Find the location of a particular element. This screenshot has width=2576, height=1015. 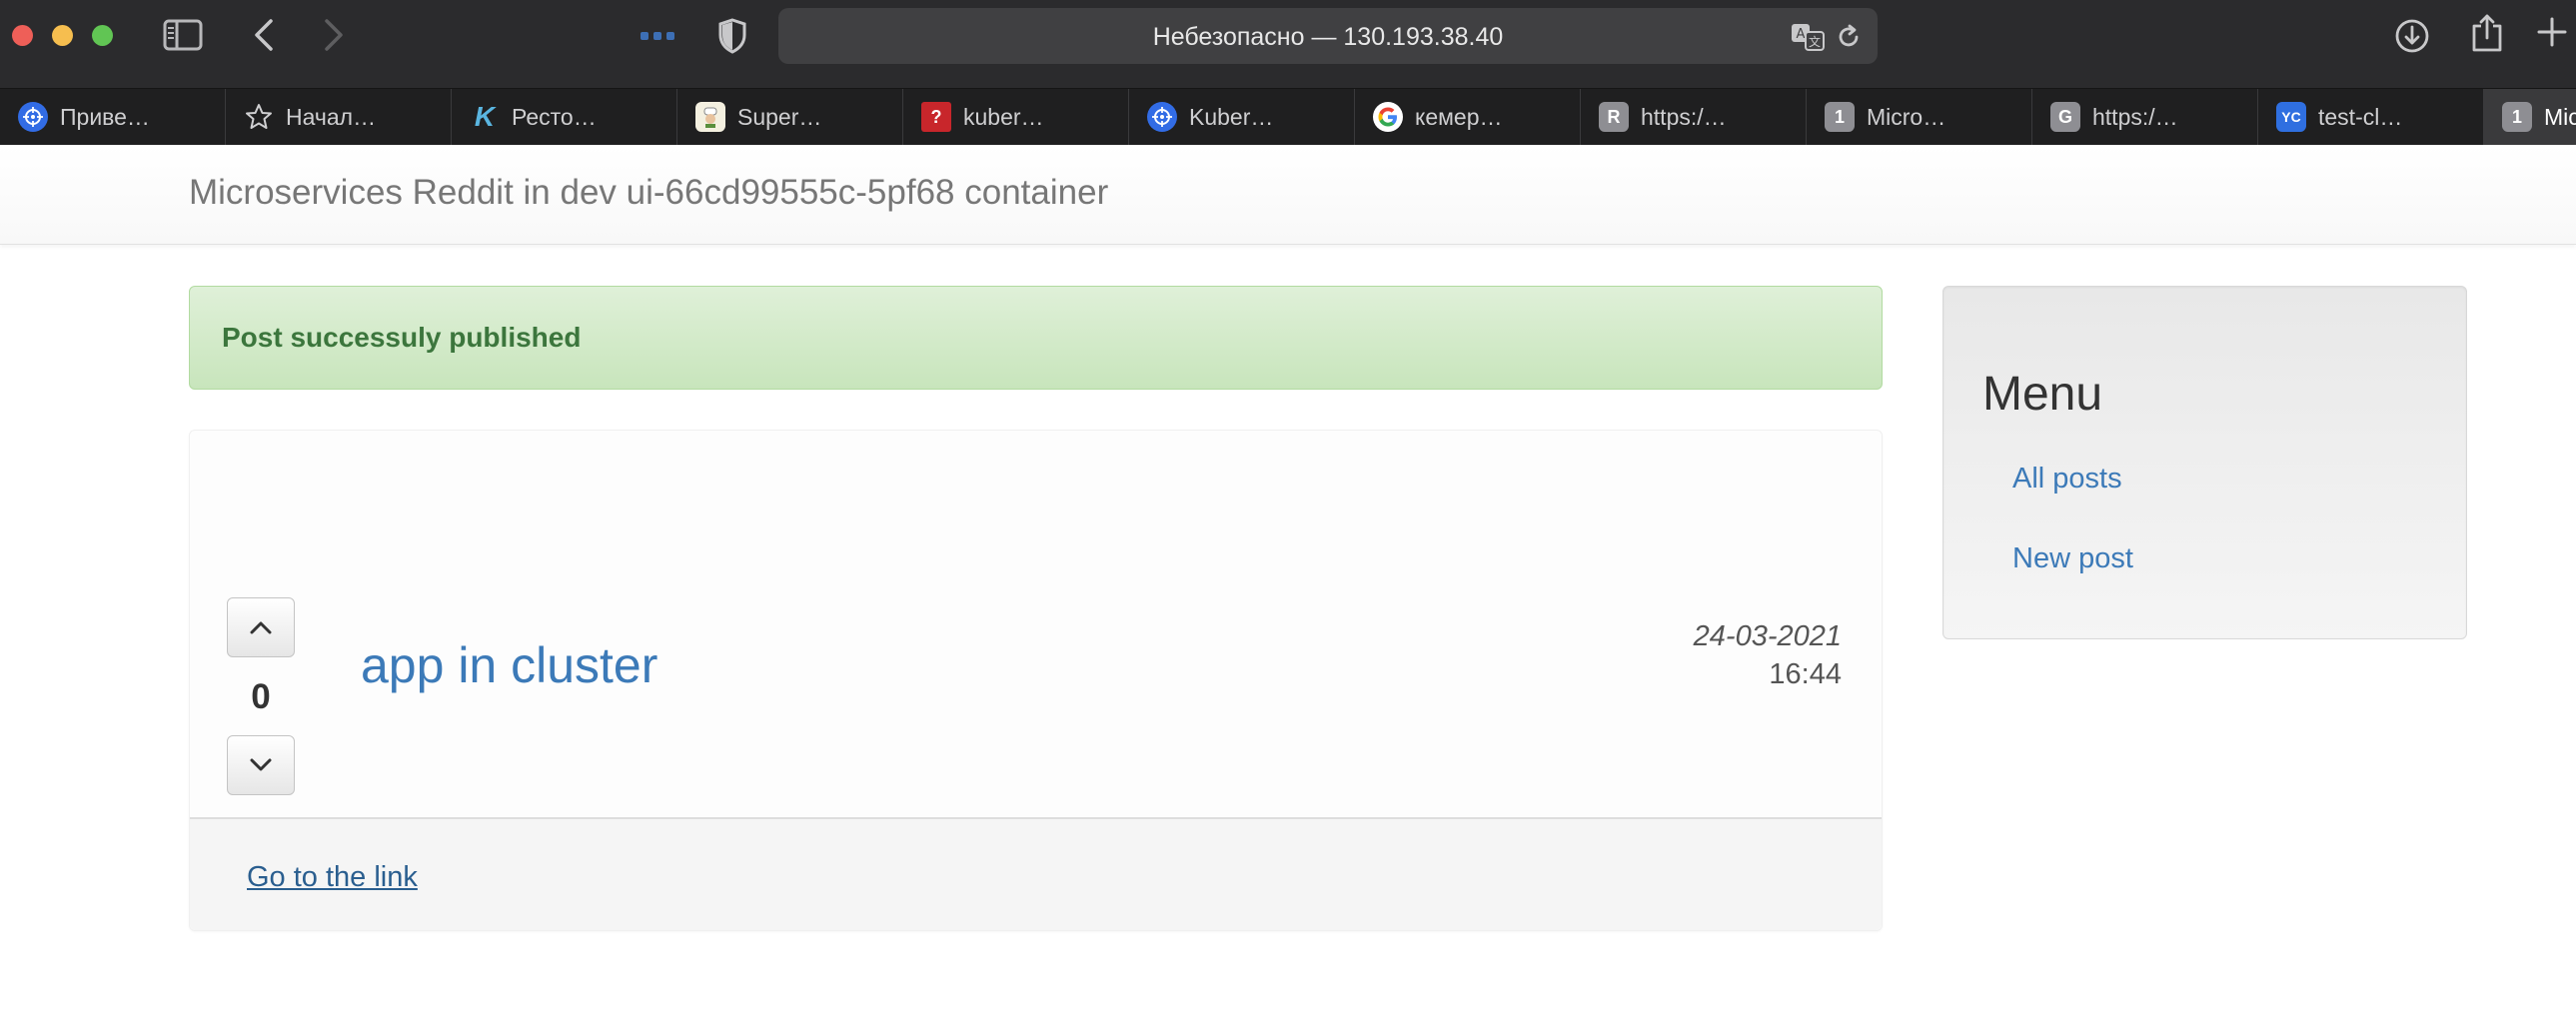

google-icon is located at coordinates (1388, 117).